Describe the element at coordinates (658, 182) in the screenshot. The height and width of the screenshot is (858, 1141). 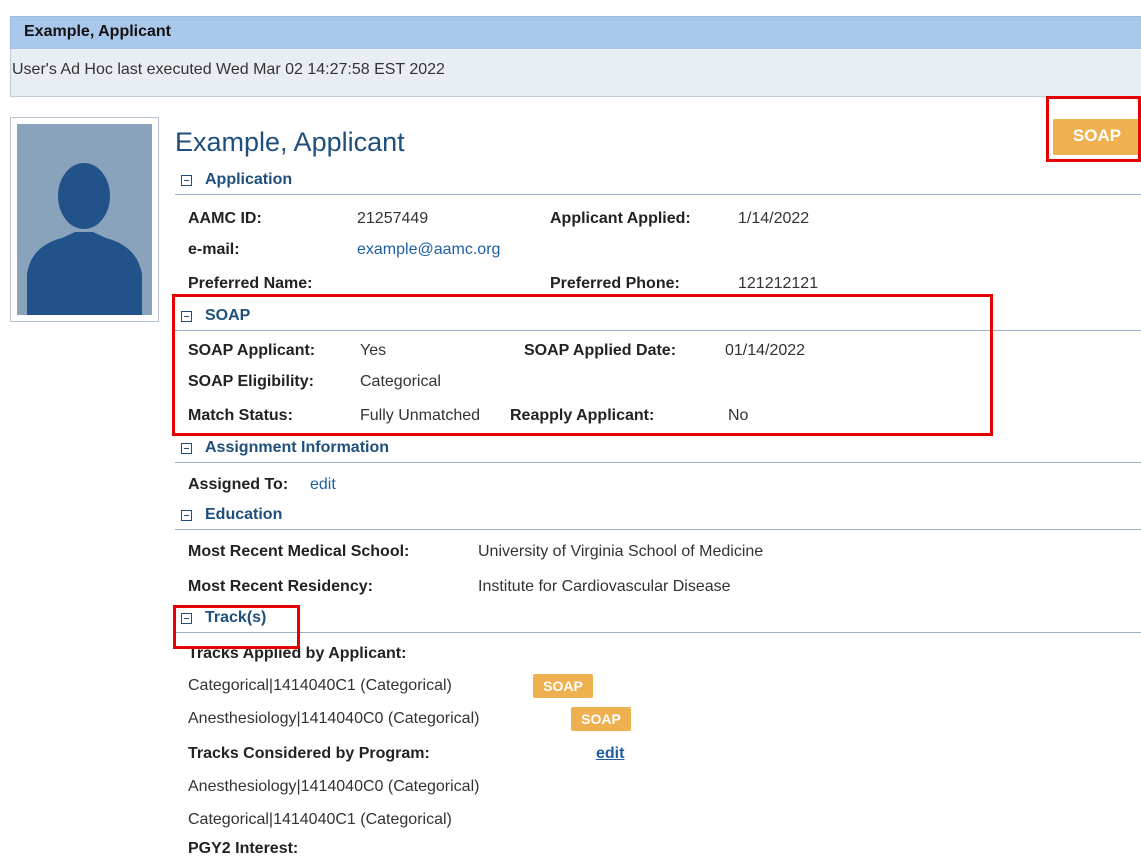
I see `section-application: Application` at that location.